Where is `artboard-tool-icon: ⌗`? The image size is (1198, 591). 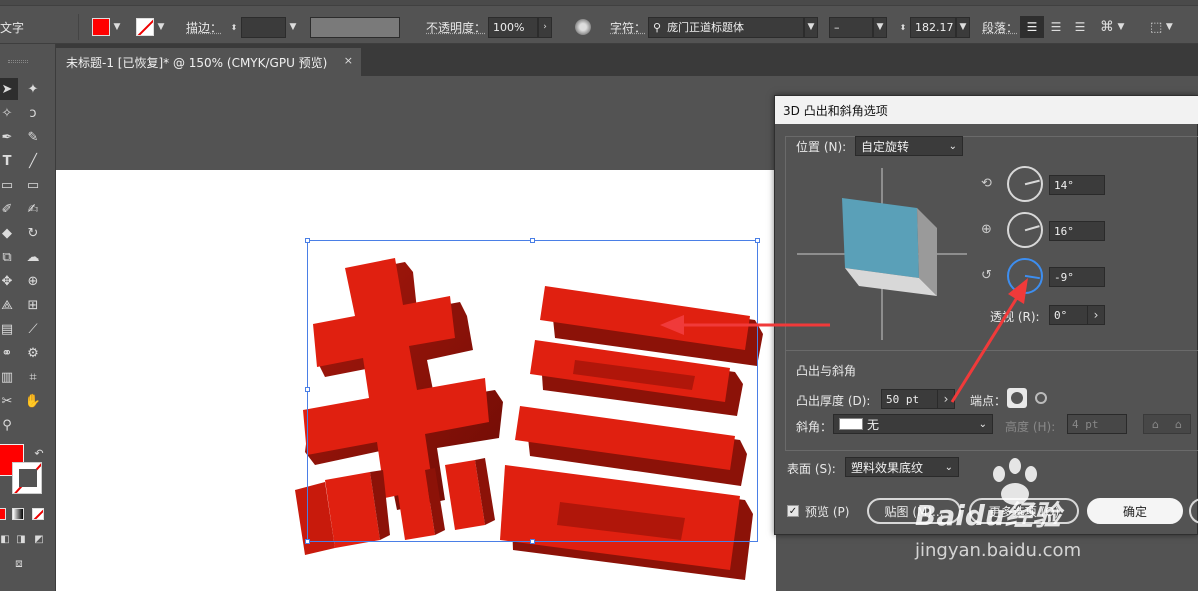
artboard-tool-icon: ⌗ is located at coordinates (33, 377).